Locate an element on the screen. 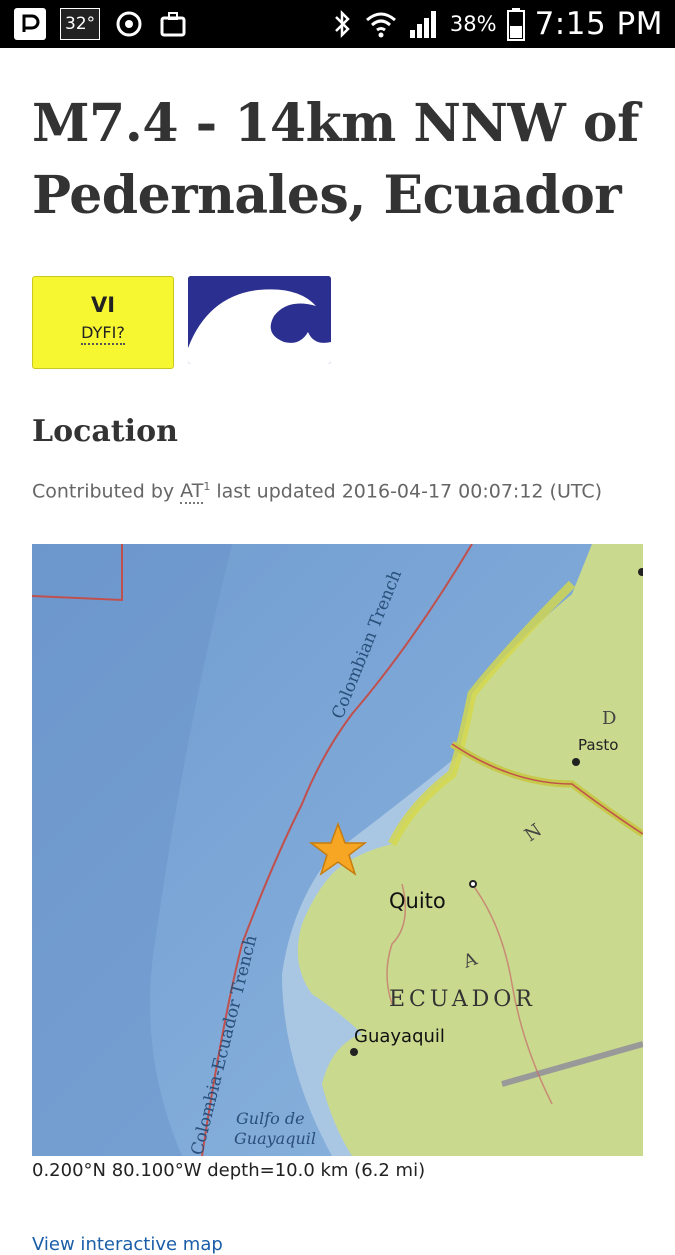  interactive-map-link: View interactive map is located at coordinates (127, 1244).